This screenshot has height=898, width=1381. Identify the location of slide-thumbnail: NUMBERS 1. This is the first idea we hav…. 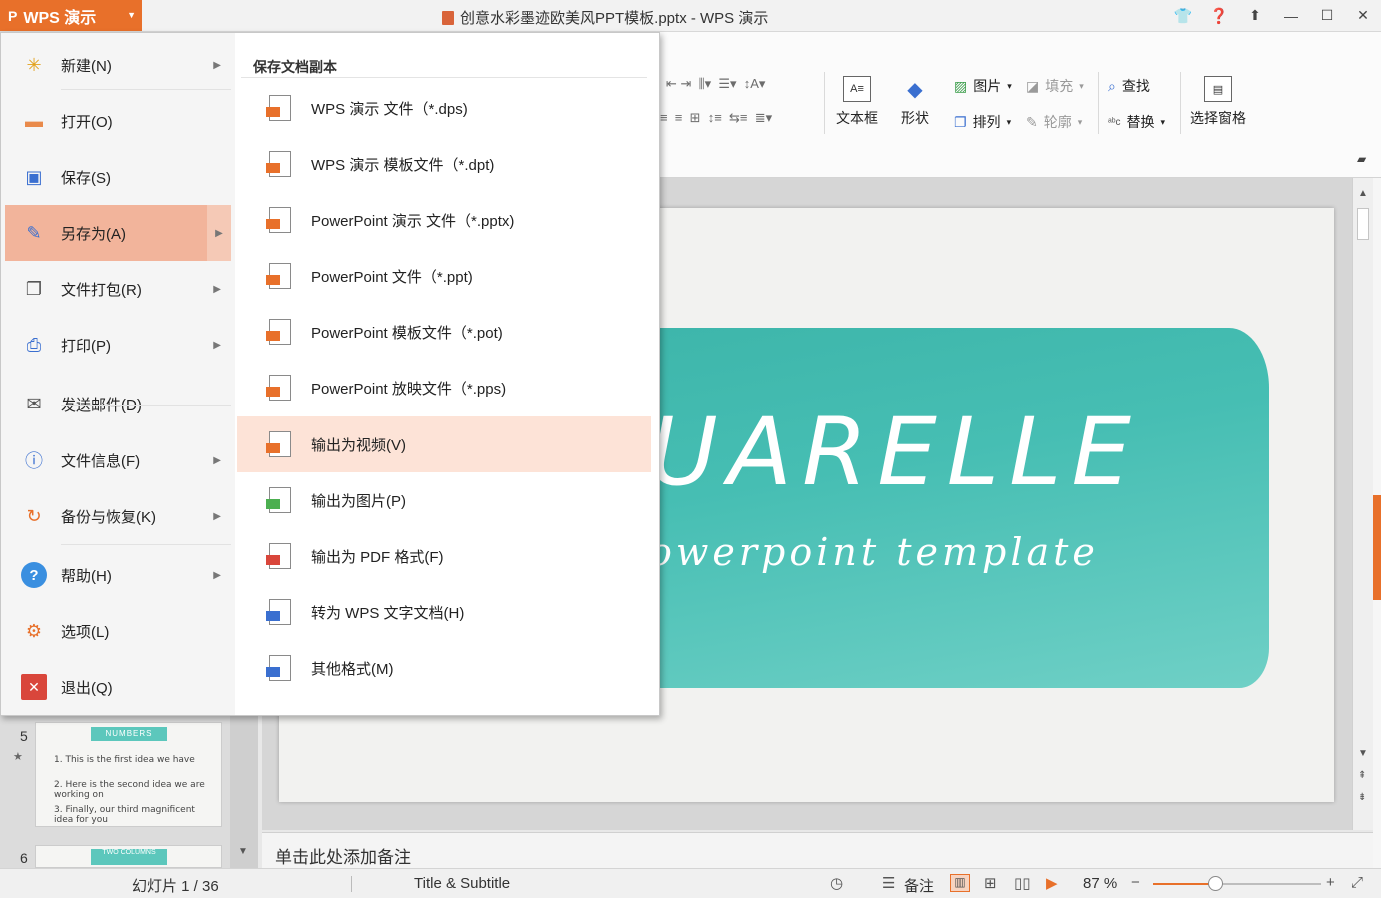
(128, 774).